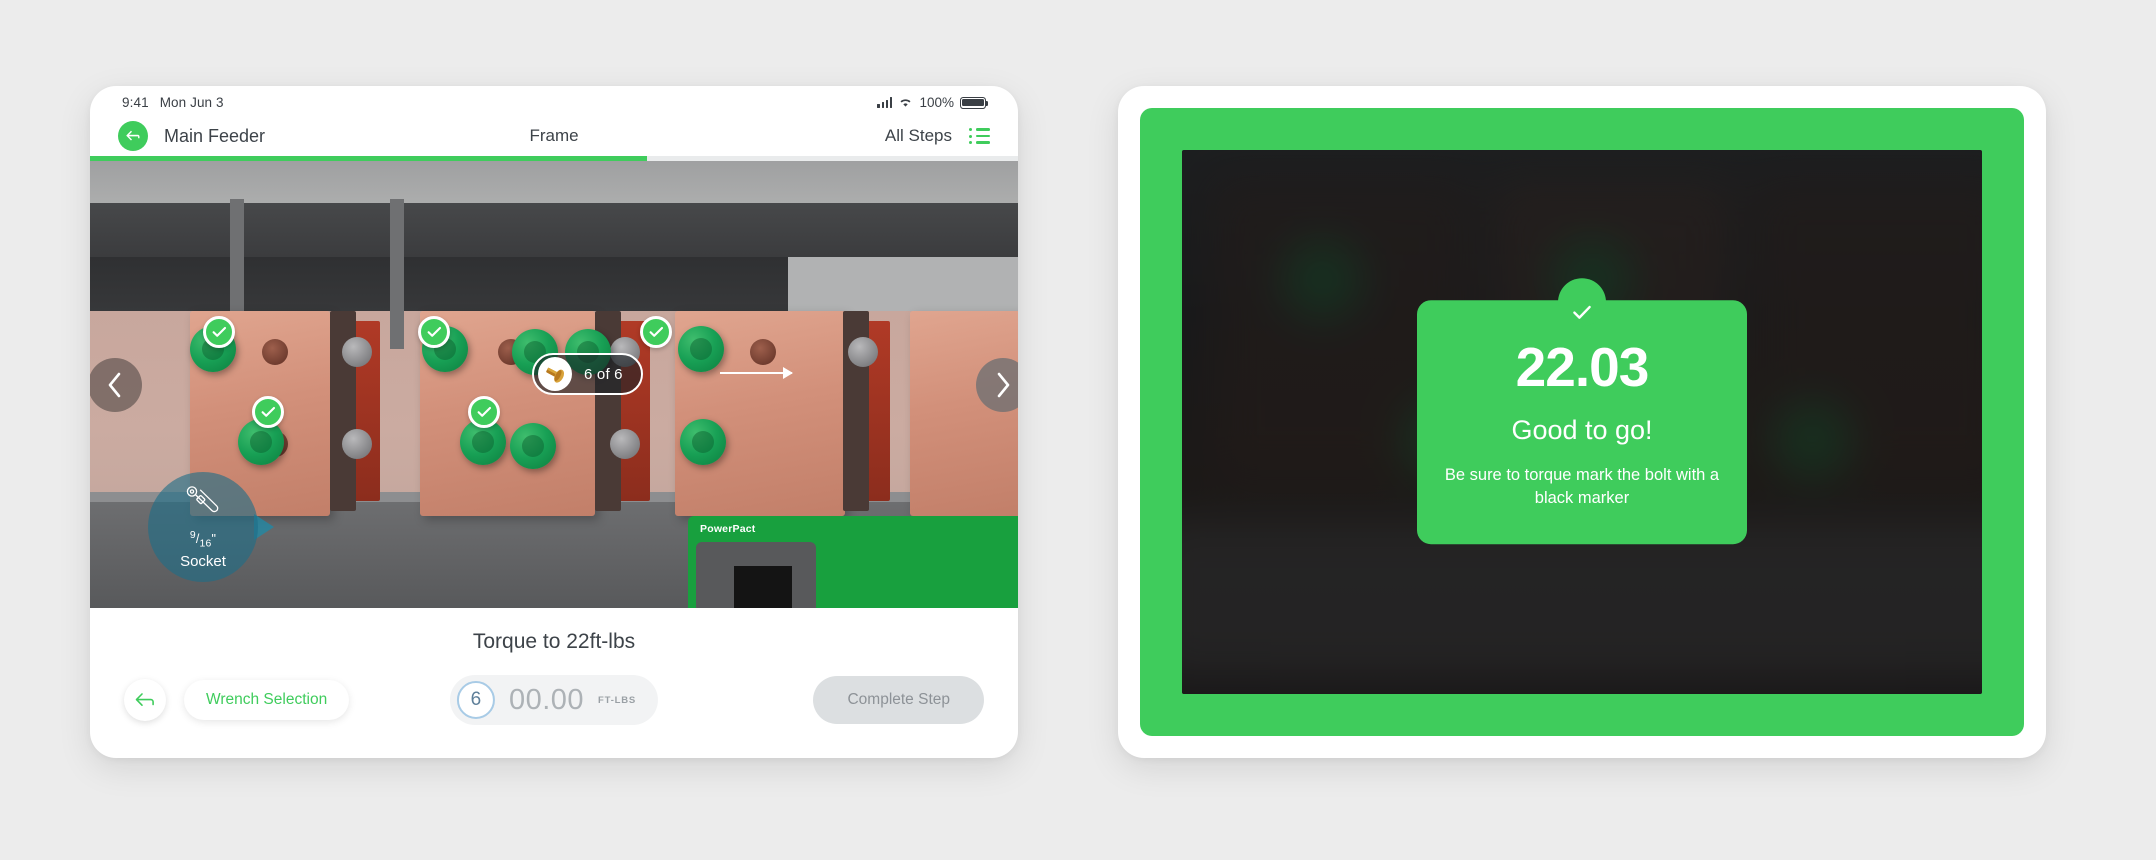 The height and width of the screenshot is (860, 2156). I want to click on status-bar-left: 9:41 Mon Jun 3, so click(173, 102).